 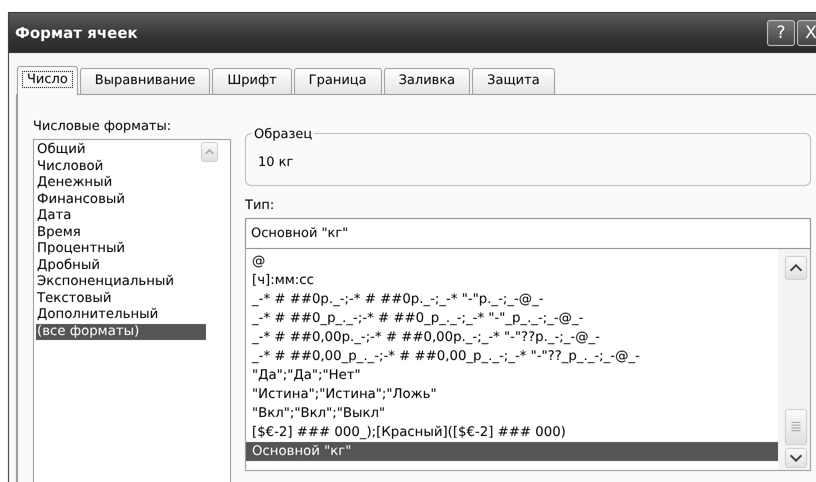 I want to click on window-title: Формат ячеек, so click(x=77, y=33).